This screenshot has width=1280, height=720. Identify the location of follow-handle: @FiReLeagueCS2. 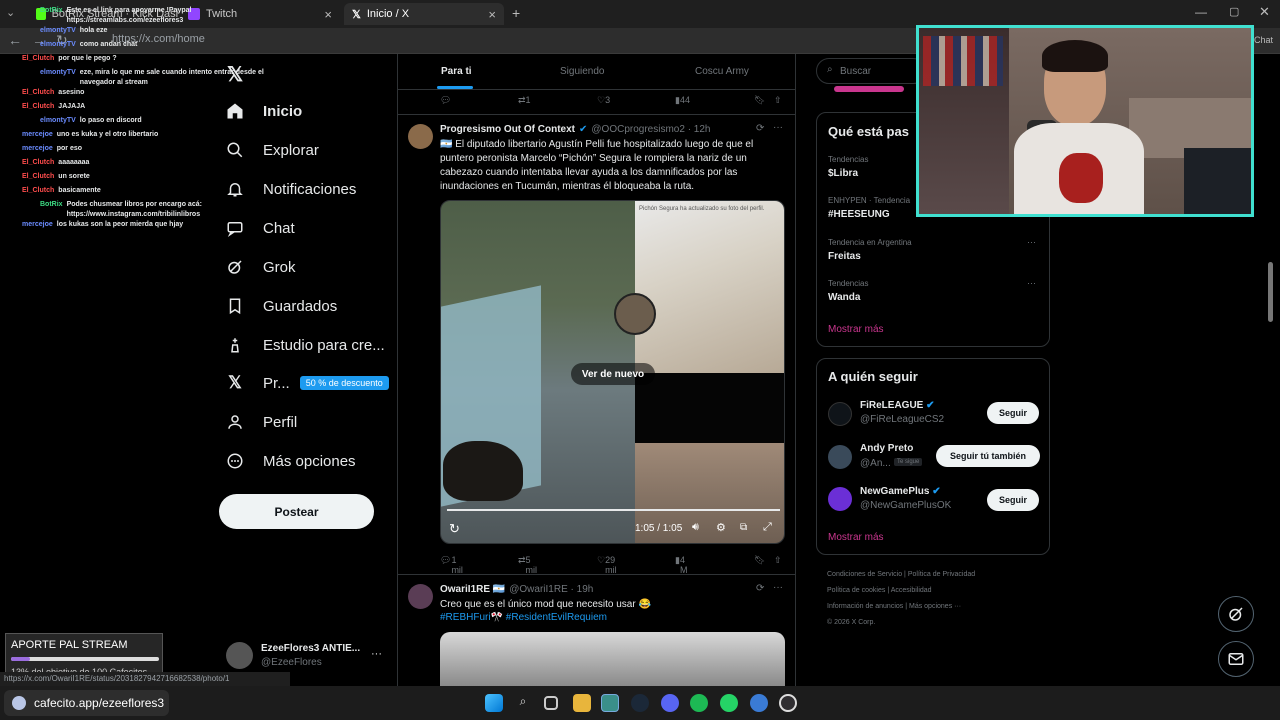
(902, 419).